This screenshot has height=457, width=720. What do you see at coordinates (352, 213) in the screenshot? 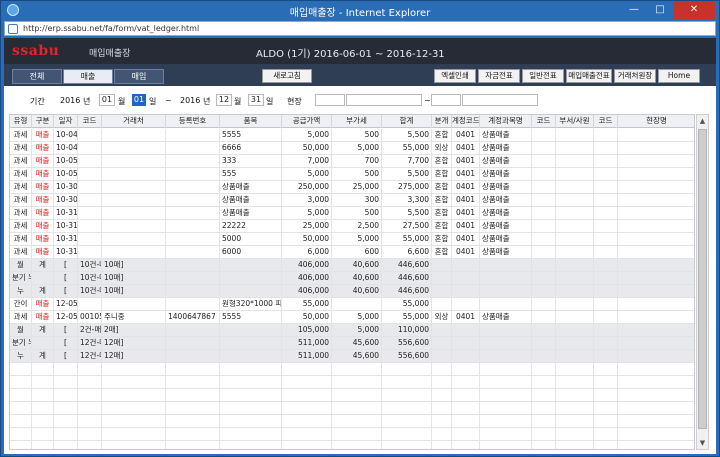
I see `table-row: 과세 매출 10-31 상품매출 5,000 500 5,500 혼합 0401 상품매출` at bounding box center [352, 213].